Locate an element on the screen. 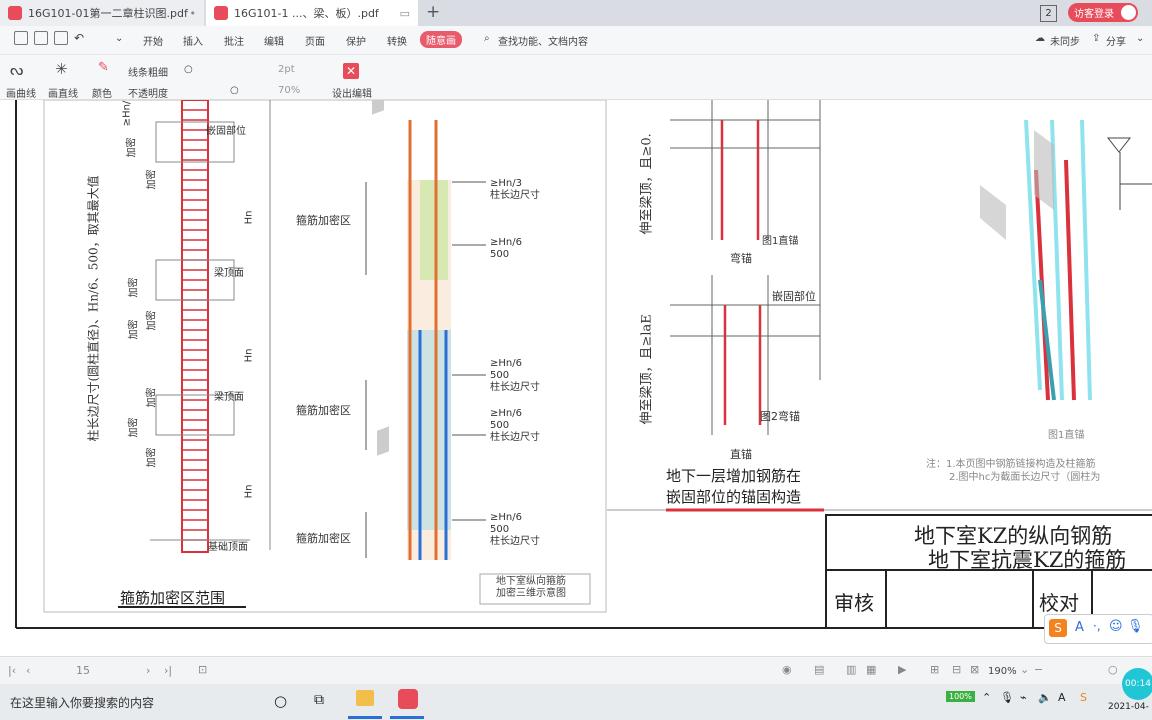  window-count-badge: 2 is located at coordinates (1048, 13).